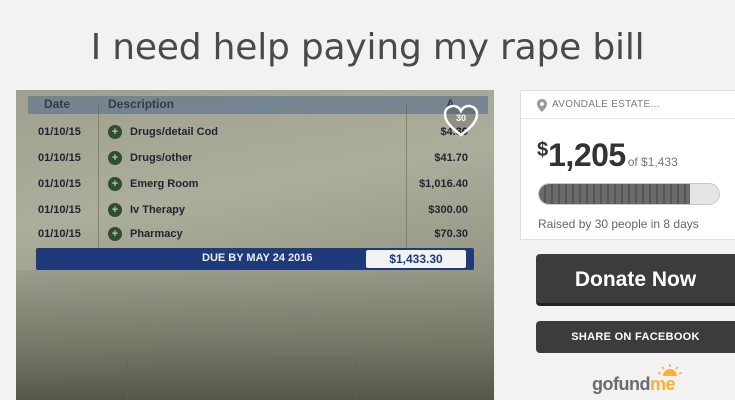  Describe the element at coordinates (141, 104) in the screenshot. I see `bill-header-description: Description` at that location.